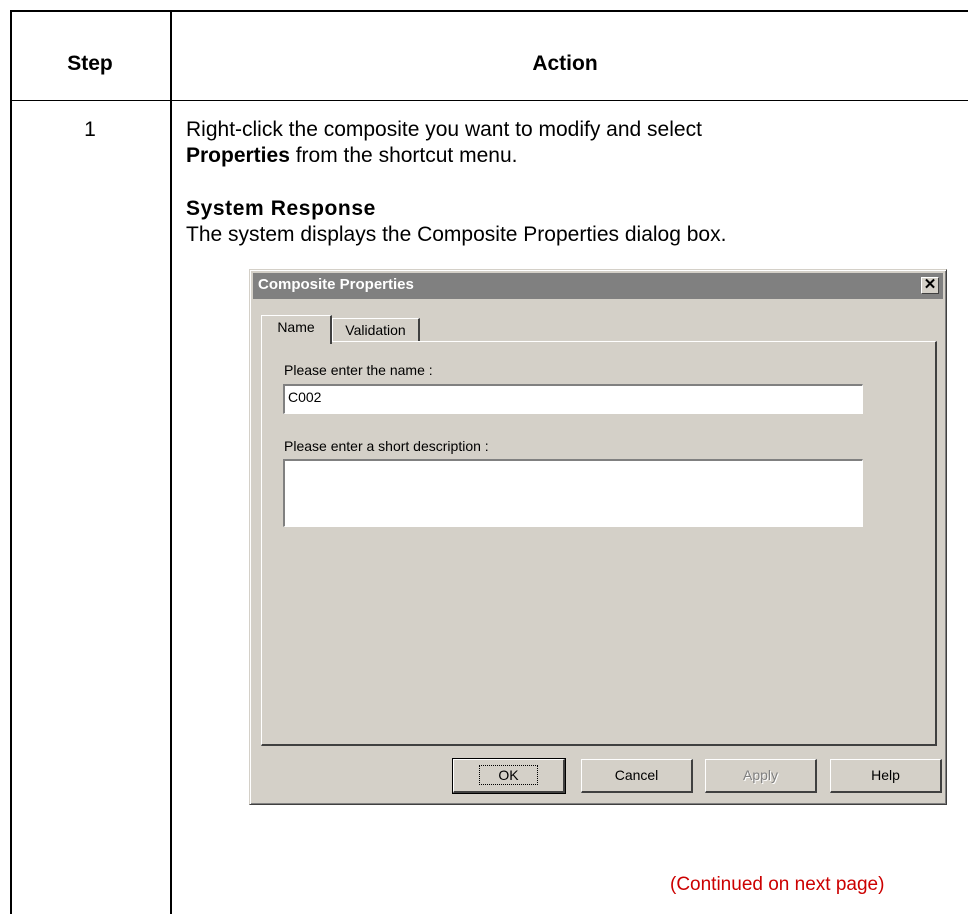 The width and height of the screenshot is (968, 914). I want to click on cancel-button: Cancel, so click(637, 776).